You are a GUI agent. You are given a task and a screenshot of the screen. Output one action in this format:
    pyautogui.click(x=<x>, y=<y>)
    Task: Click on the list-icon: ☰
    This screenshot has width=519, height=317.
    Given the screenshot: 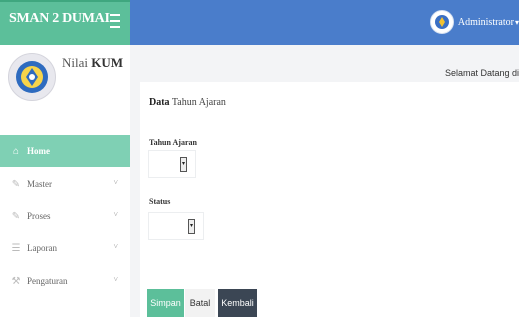 What is the action you would take?
    pyautogui.click(x=16, y=248)
    